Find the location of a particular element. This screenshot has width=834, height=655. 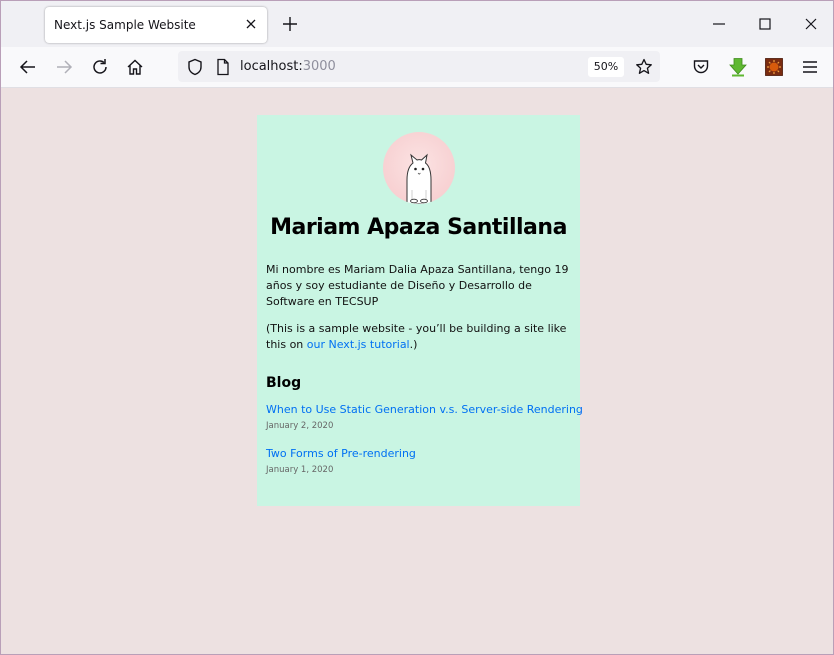

home-icon is located at coordinates (135, 67).